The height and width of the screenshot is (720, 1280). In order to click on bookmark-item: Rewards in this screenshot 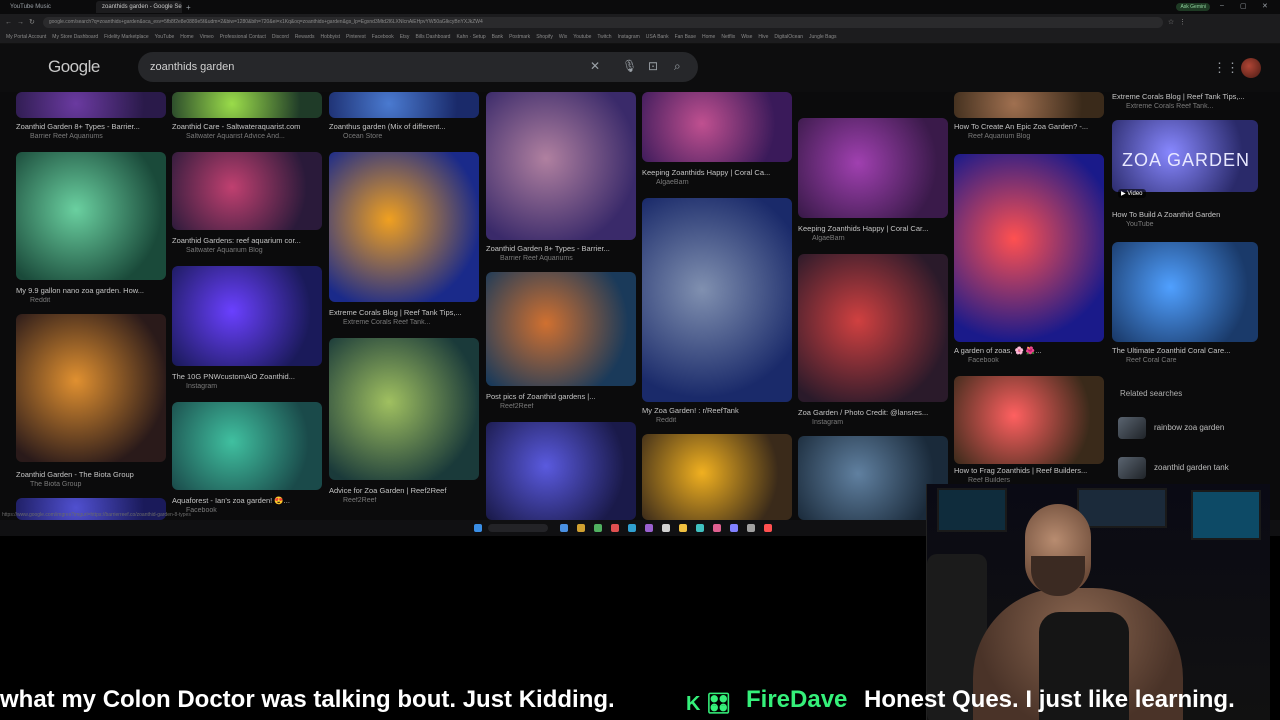, I will do `click(305, 37)`.